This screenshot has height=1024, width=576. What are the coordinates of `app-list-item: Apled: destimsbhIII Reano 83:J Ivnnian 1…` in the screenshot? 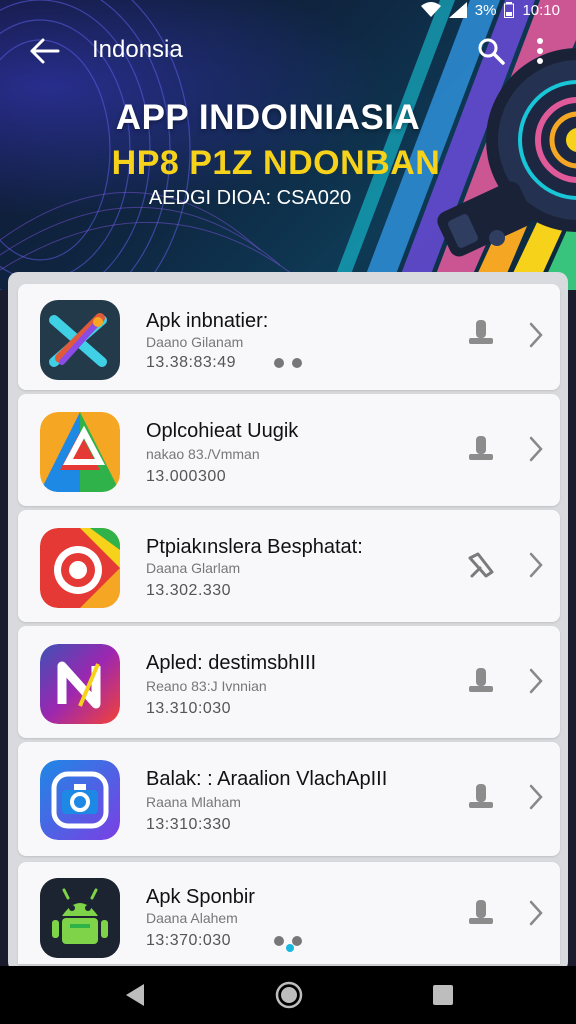 It's located at (289, 682).